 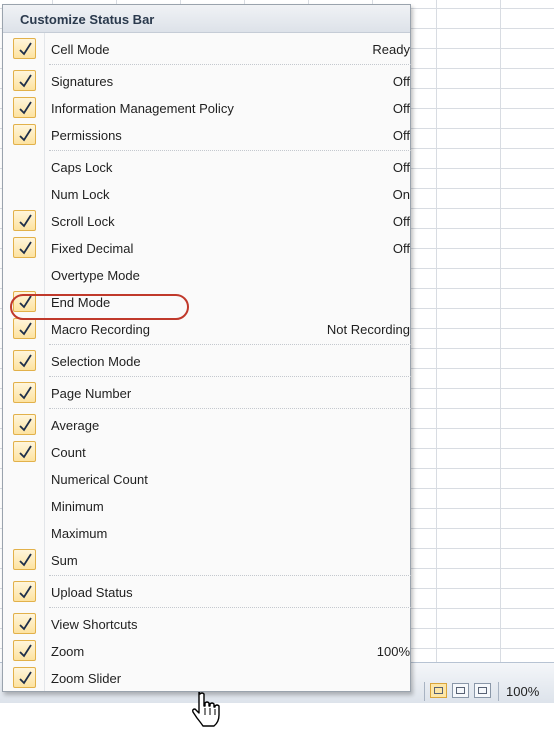 I want to click on menu-item-label: View Shortcuts, so click(x=94, y=624).